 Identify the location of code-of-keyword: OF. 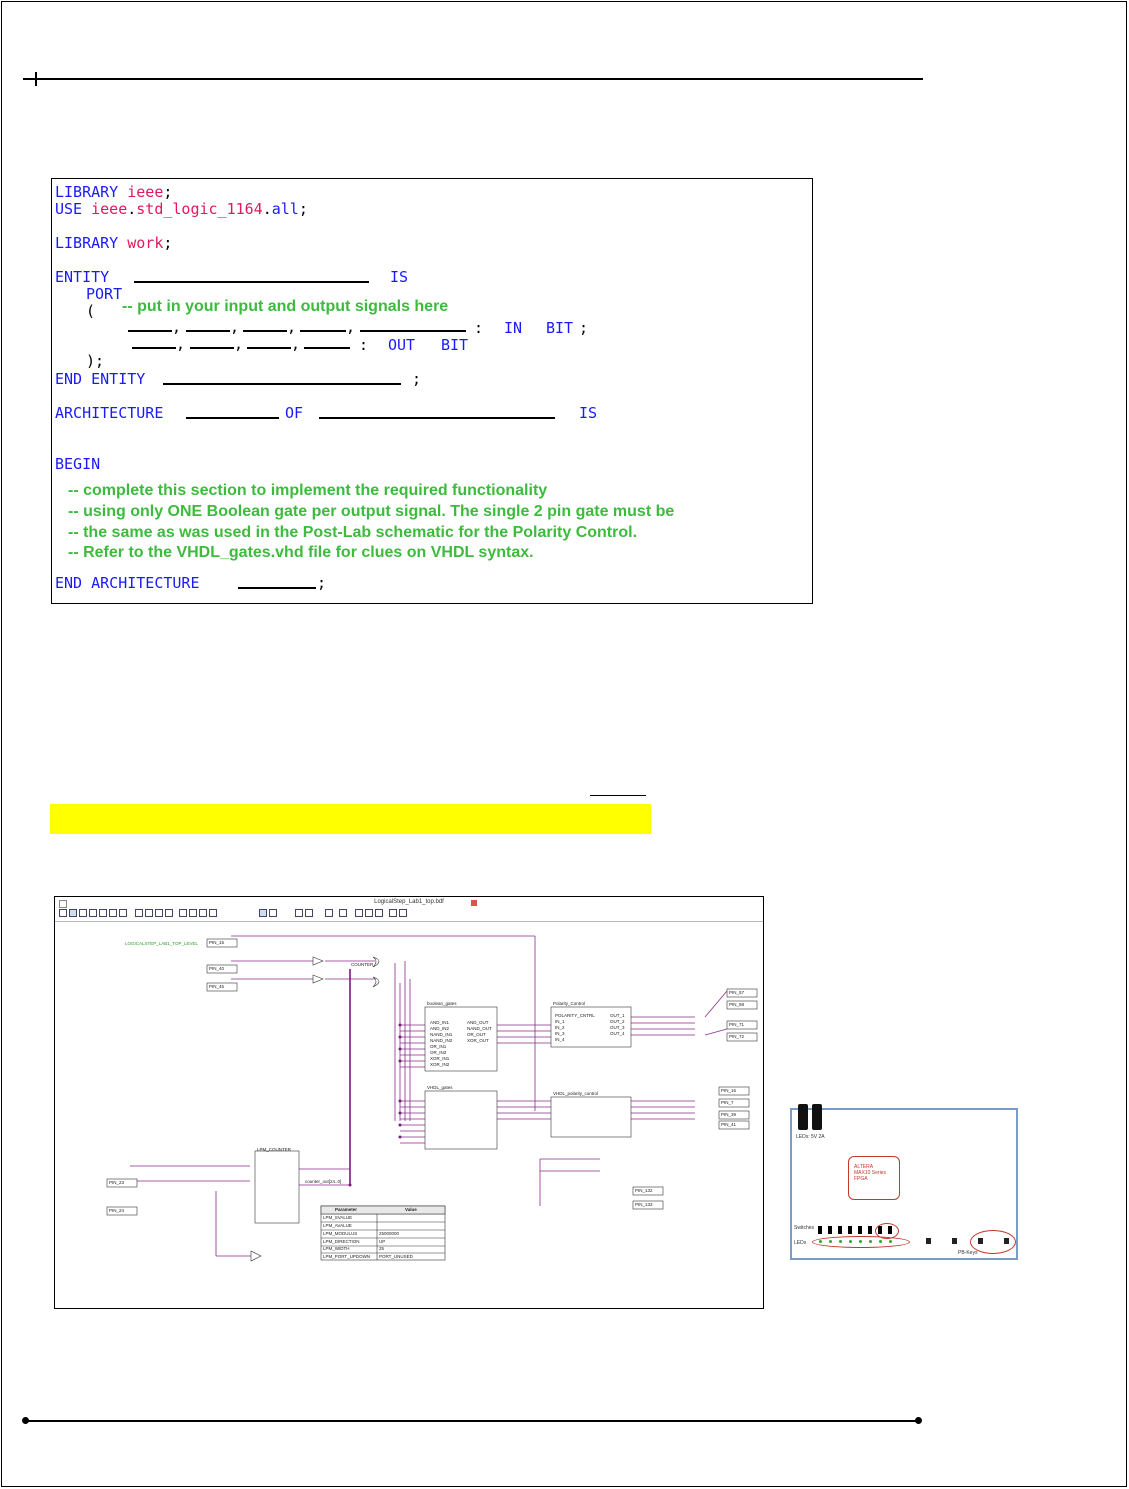
(294, 413).